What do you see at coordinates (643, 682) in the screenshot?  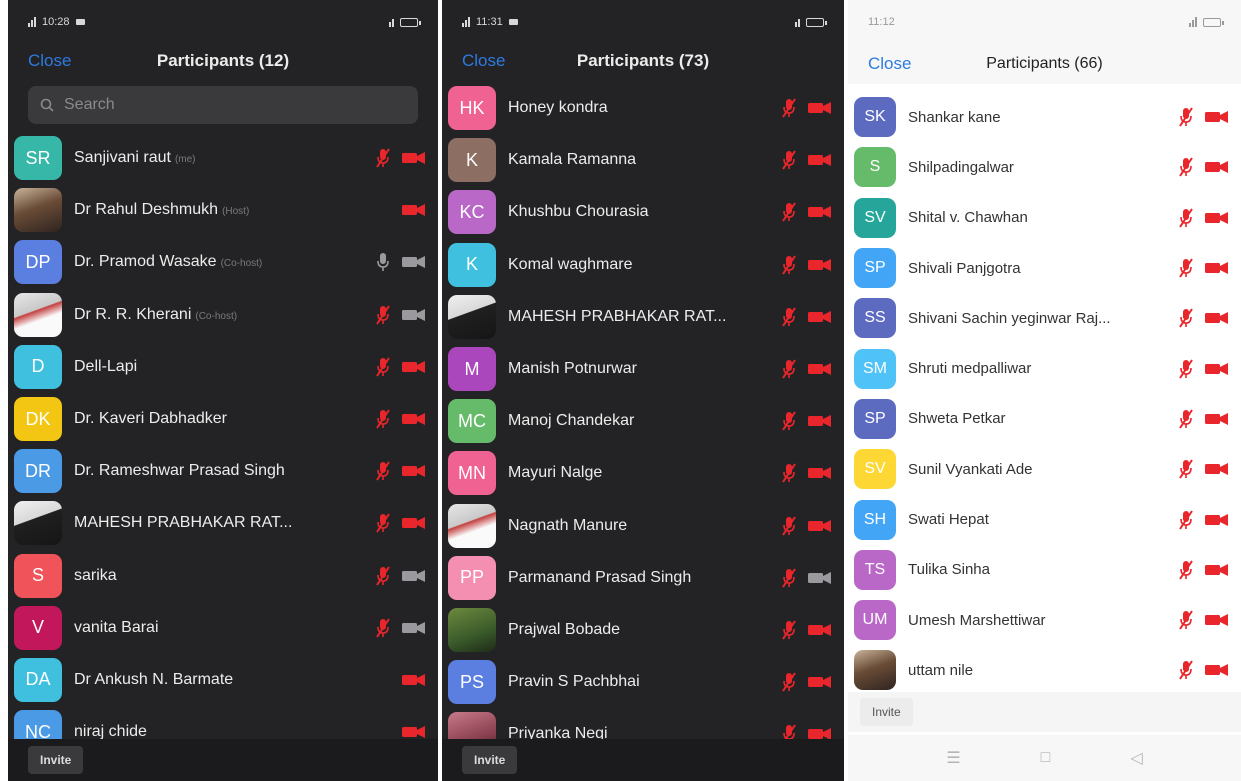 I see `participant-row: PS Pravin S Pachbhai` at bounding box center [643, 682].